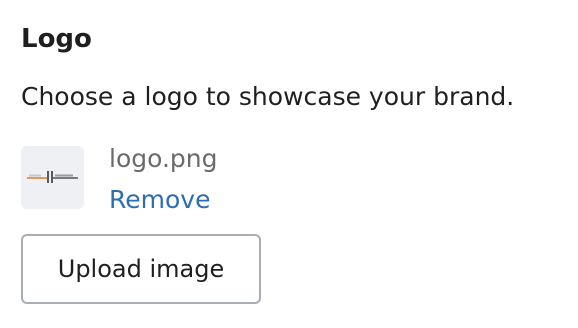 The image size is (578, 328). What do you see at coordinates (163, 158) in the screenshot?
I see `file-name: logo.png` at bounding box center [163, 158].